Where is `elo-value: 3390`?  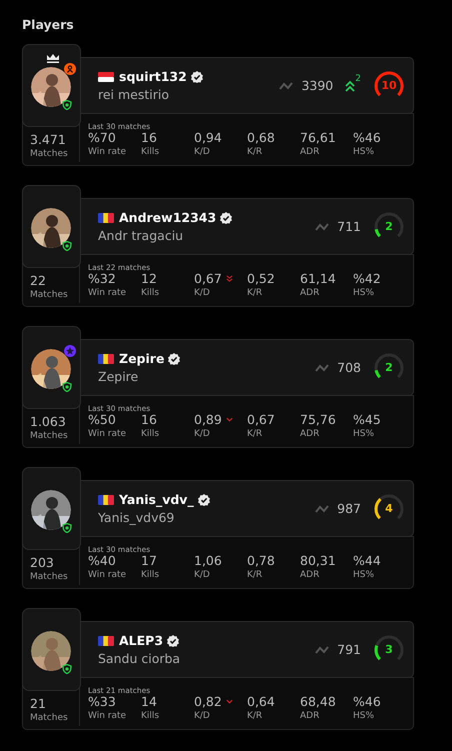
elo-value: 3390 is located at coordinates (317, 85).